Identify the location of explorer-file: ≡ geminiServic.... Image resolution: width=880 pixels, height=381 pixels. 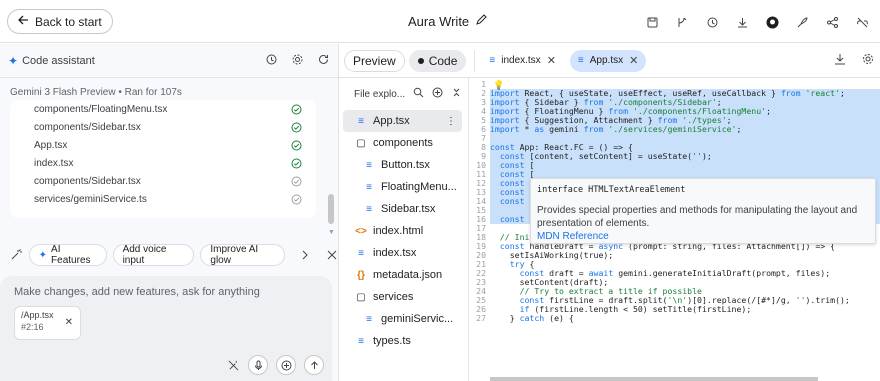
(403, 319).